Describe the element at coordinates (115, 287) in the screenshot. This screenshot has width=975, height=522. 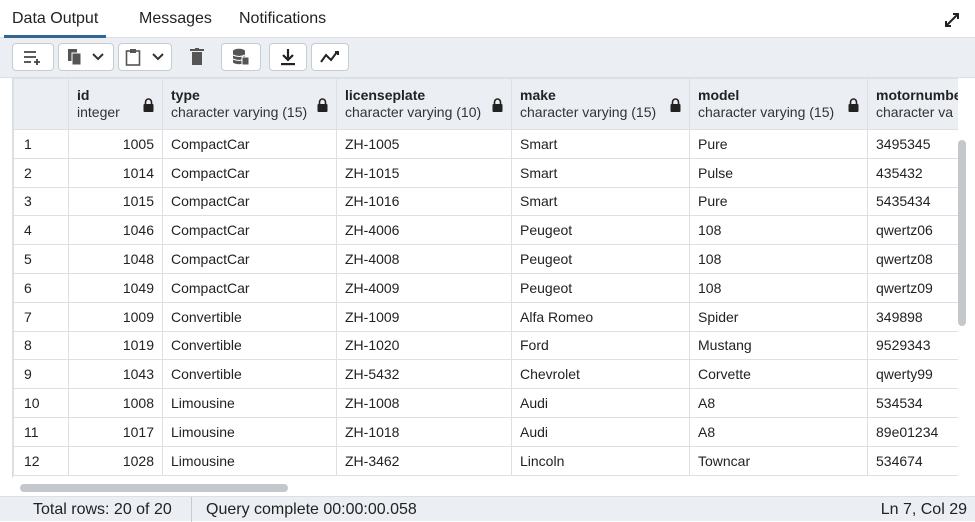
I see `cell-id: 1049` at that location.